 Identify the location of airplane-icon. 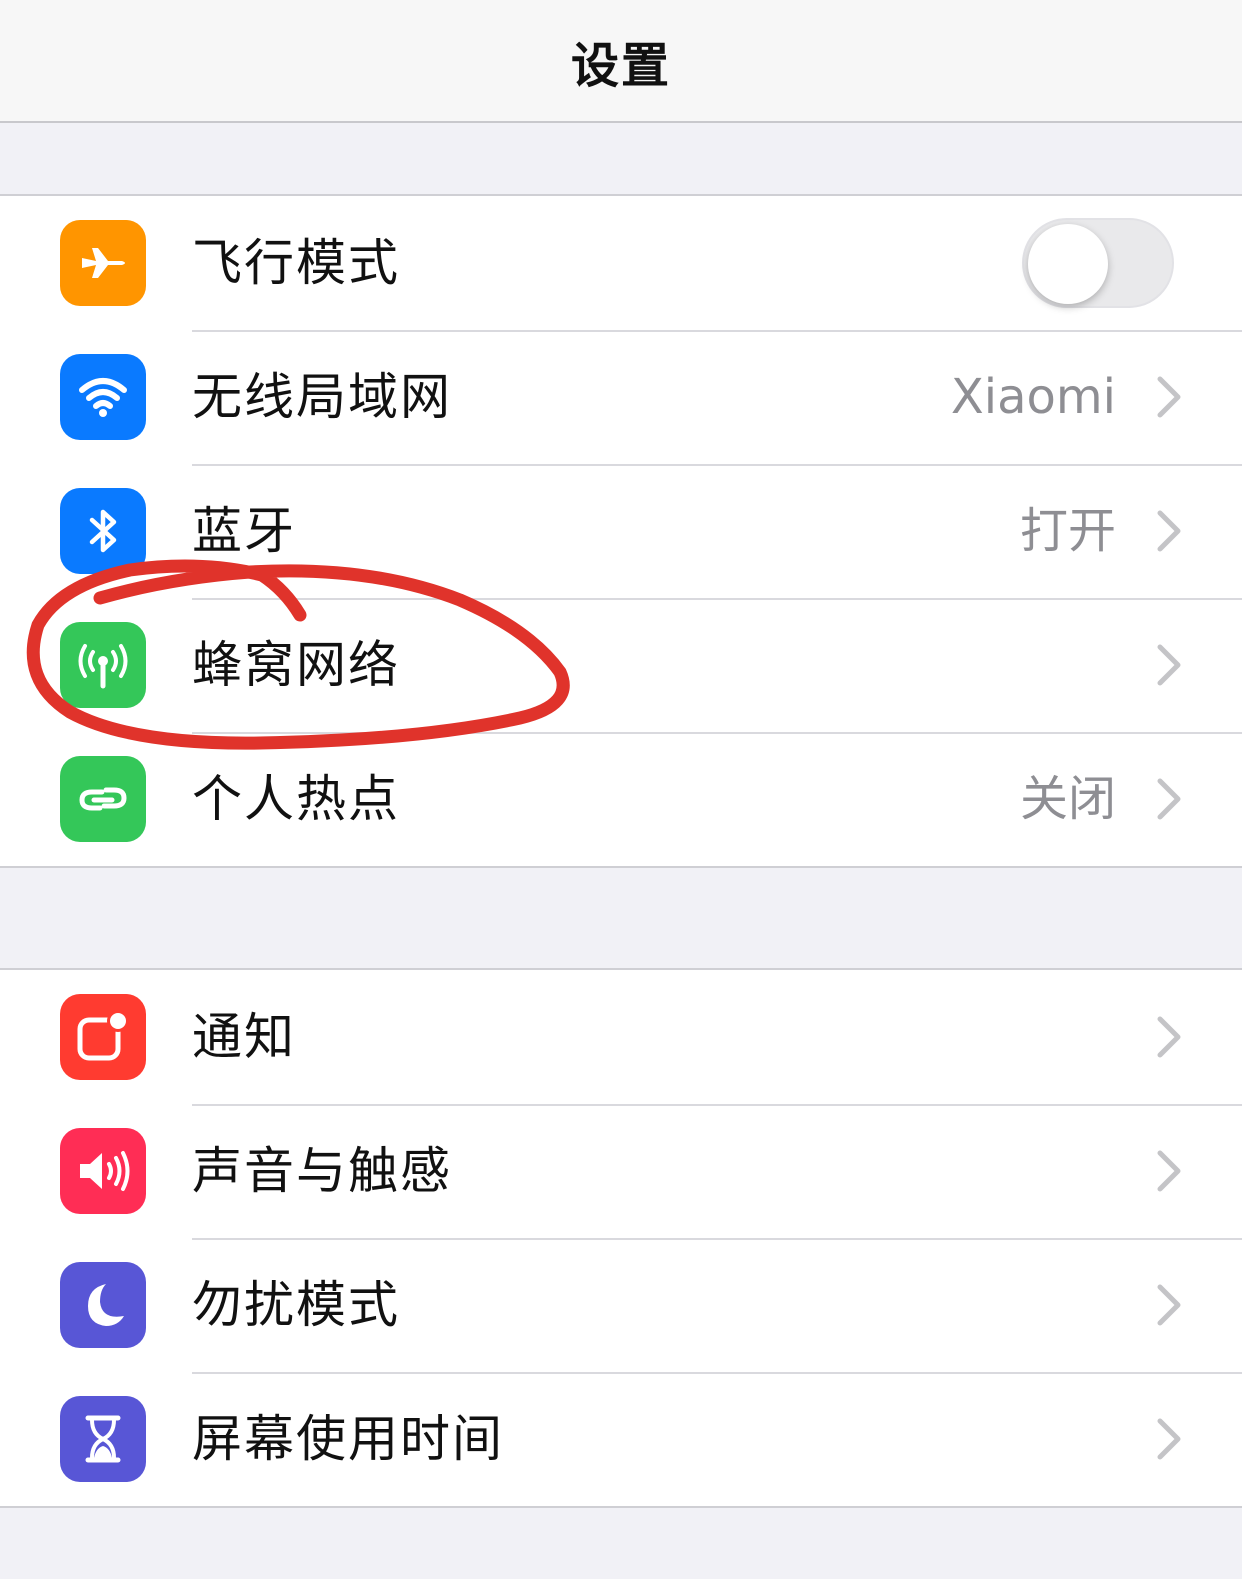
(103, 263).